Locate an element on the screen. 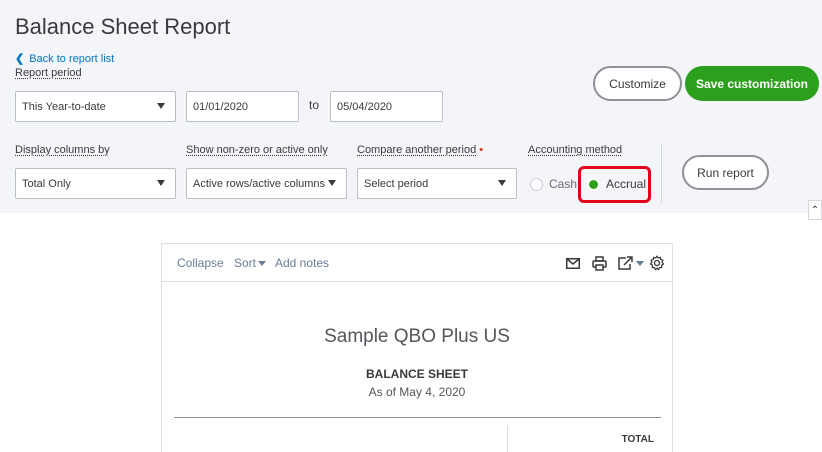 The width and height of the screenshot is (822, 452). required-marker: • is located at coordinates (481, 150).